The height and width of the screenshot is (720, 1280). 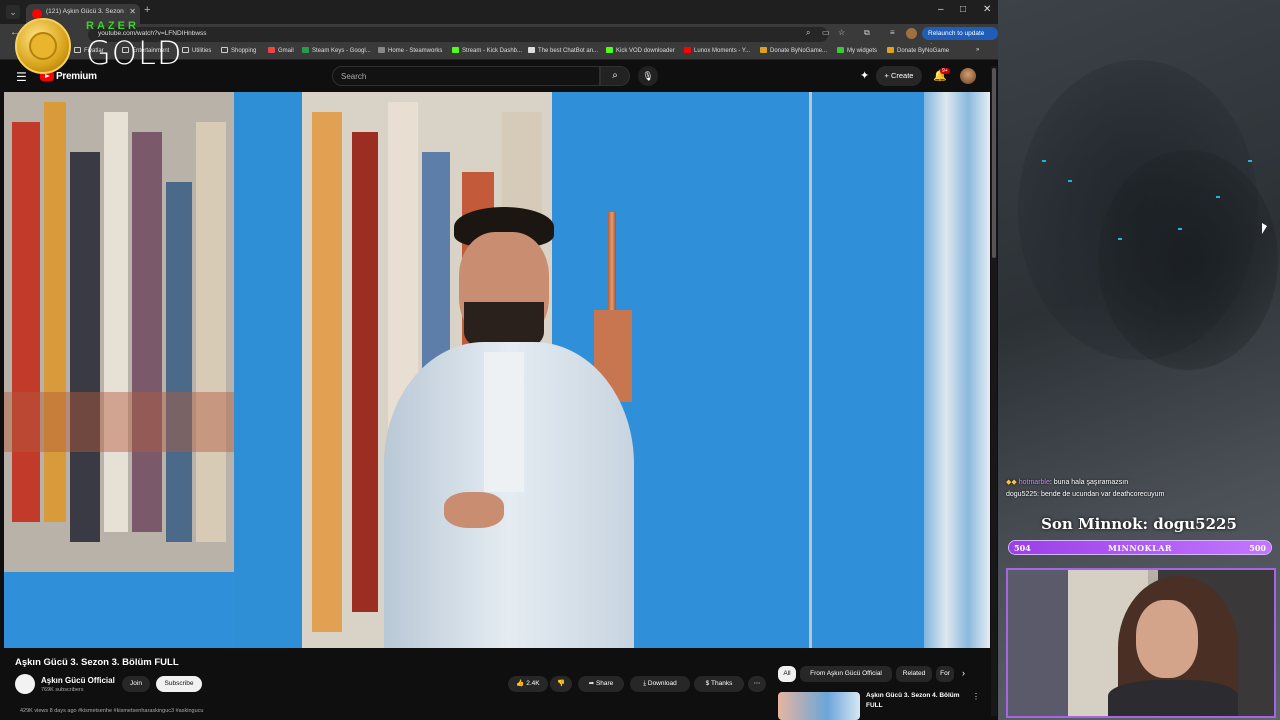 What do you see at coordinates (841, 32) in the screenshot?
I see `bookmark-star-icon: ☆` at bounding box center [841, 32].